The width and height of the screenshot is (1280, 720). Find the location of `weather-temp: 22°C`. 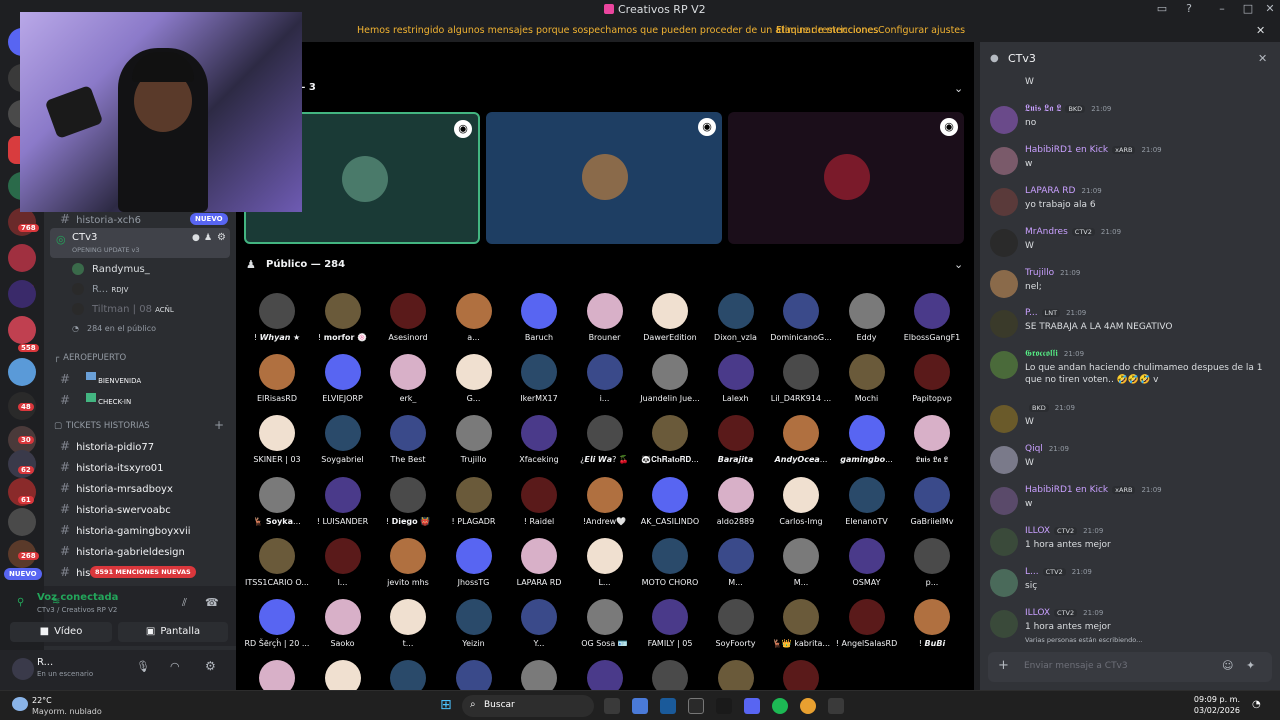

weather-temp: 22°C is located at coordinates (42, 700).